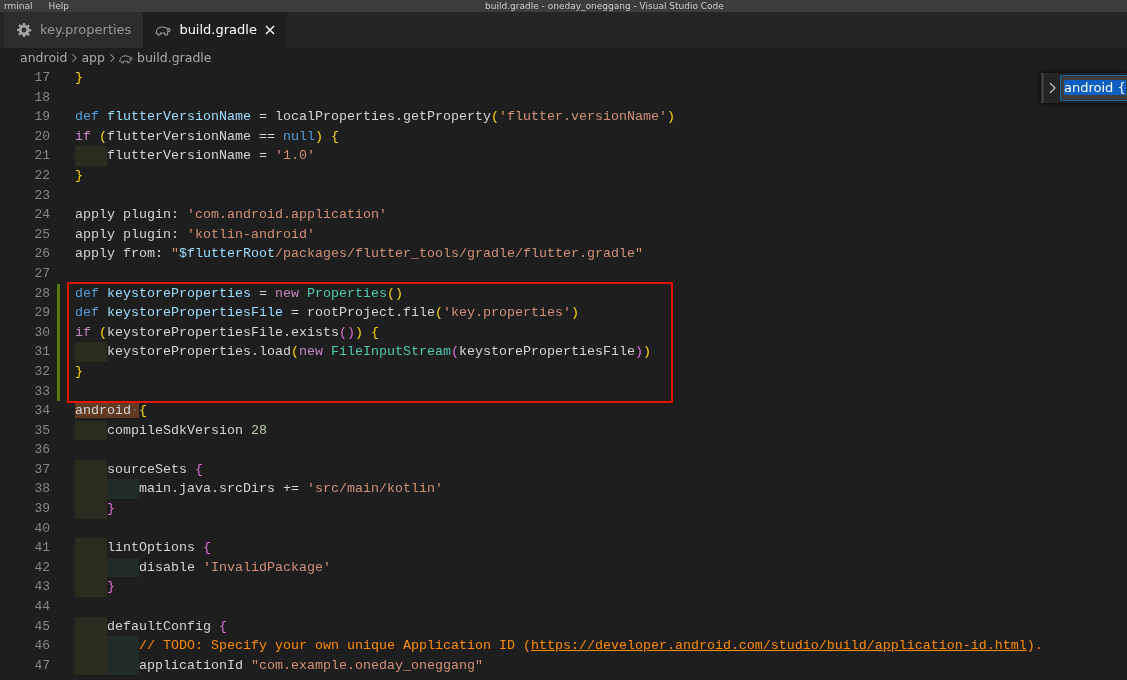 This screenshot has width=1127, height=680. Describe the element at coordinates (159, 548) in the screenshot. I see `code-line: lintOptions {` at that location.